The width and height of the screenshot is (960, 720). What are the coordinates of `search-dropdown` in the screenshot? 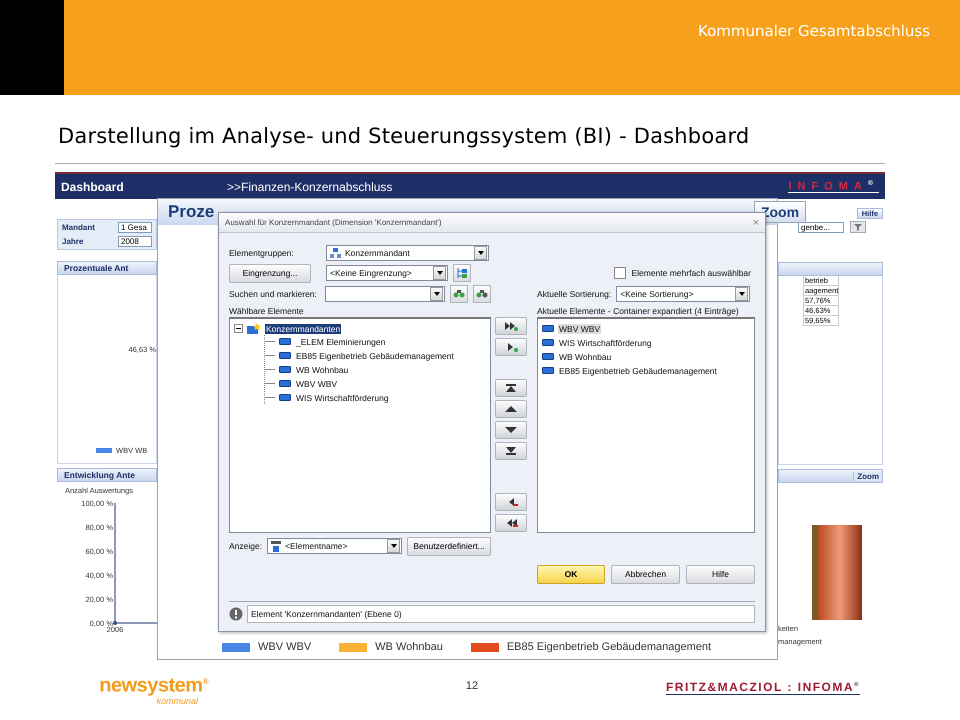 It's located at (385, 294).